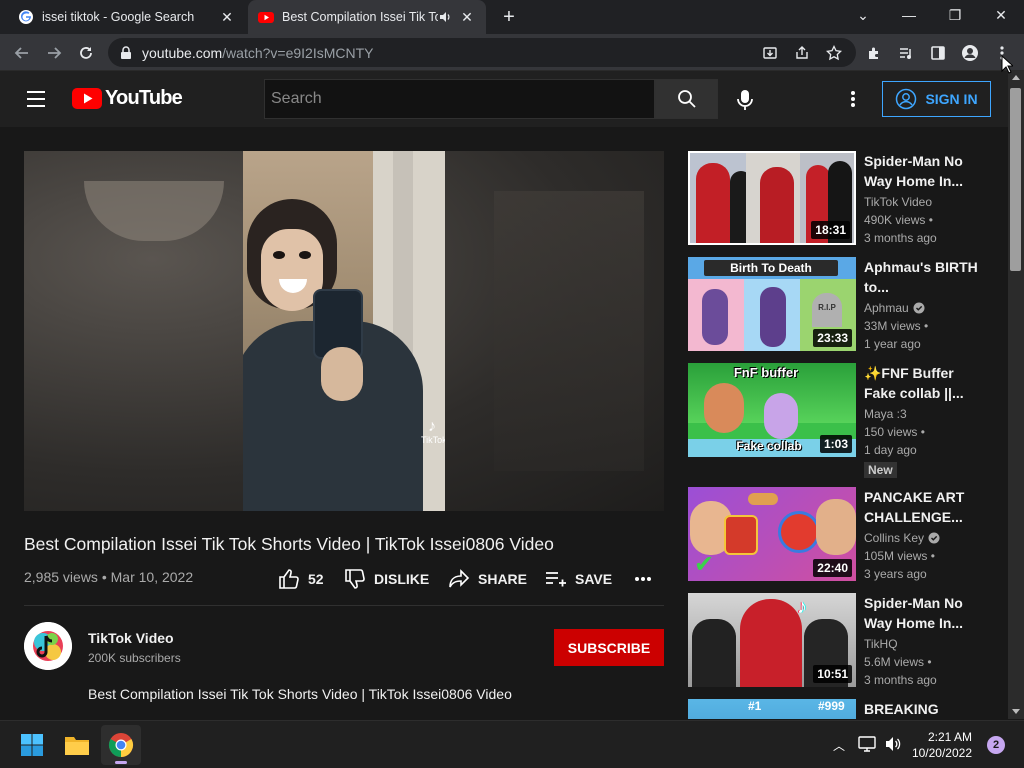 This screenshot has width=1024, height=768. I want to click on video-frame: ♪ TikTok, so click(344, 331).